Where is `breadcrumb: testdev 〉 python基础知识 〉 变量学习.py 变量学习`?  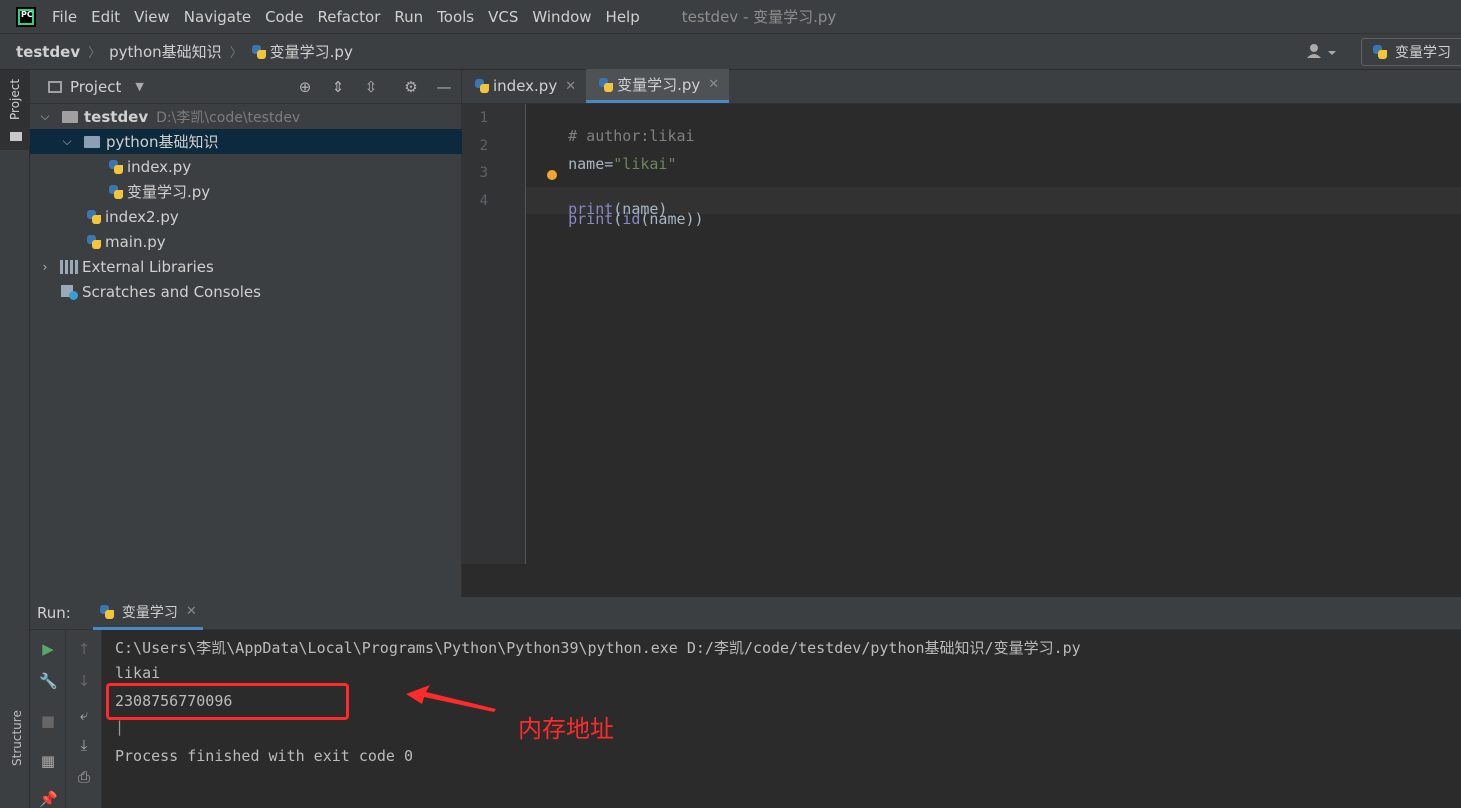 breadcrumb: testdev 〉 python基础知识 〉 变量学习.py 变量学习 is located at coordinates (730, 52).